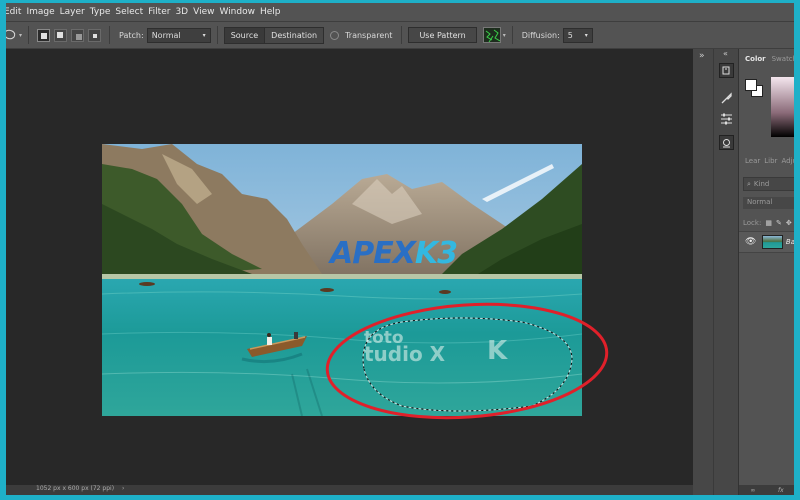  I want to click on use-pattern-button: Use Pattern, so click(442, 35).